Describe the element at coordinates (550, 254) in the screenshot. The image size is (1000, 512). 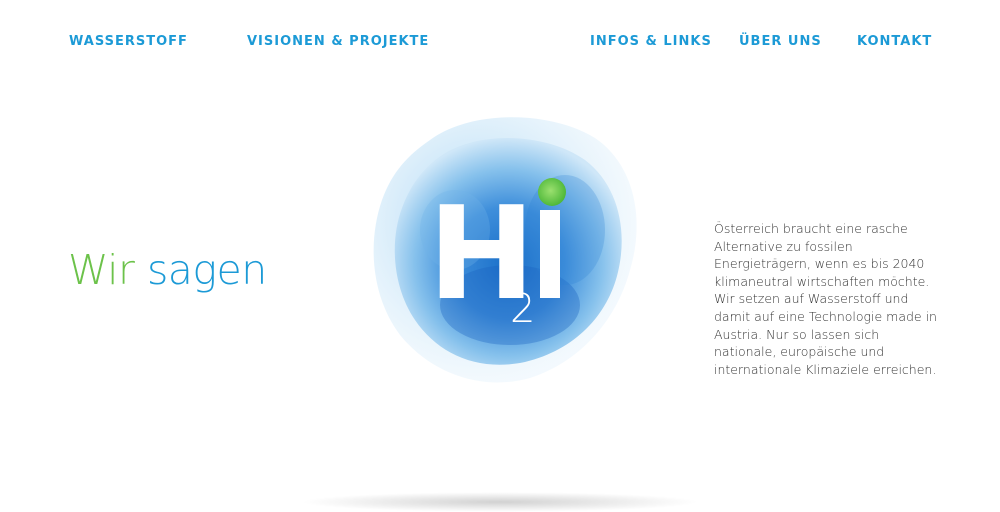
I see `logo-letter-i-stem` at that location.